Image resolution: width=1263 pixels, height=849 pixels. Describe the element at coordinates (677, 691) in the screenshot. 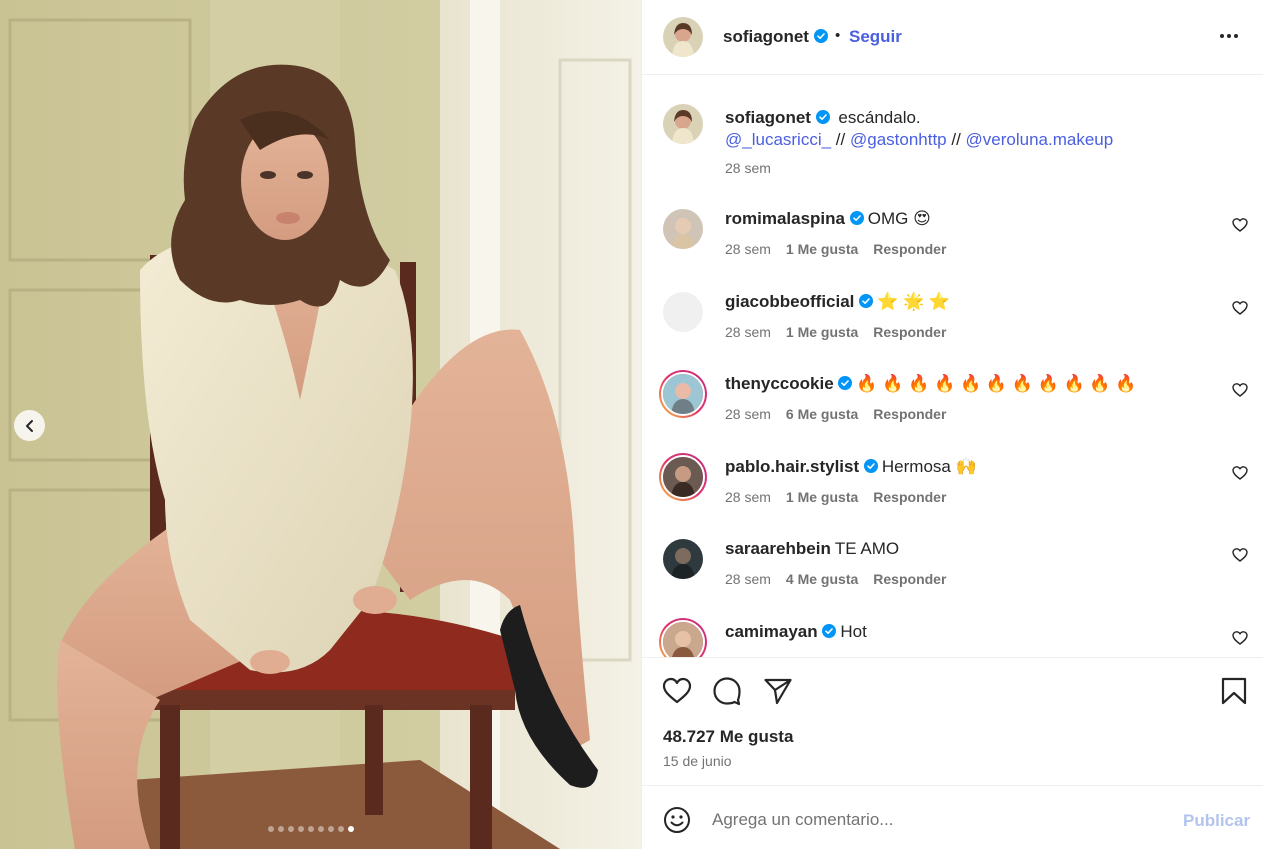

I see `heart-icon` at that location.